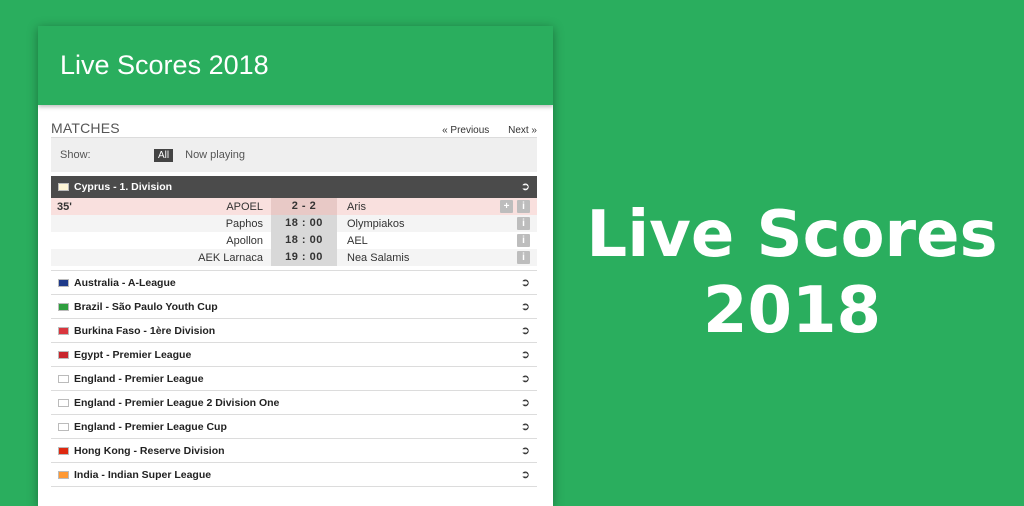 The width and height of the screenshot is (1024, 506). I want to click on league-row: Hong Kong - Reserve Division ➲, so click(294, 451).